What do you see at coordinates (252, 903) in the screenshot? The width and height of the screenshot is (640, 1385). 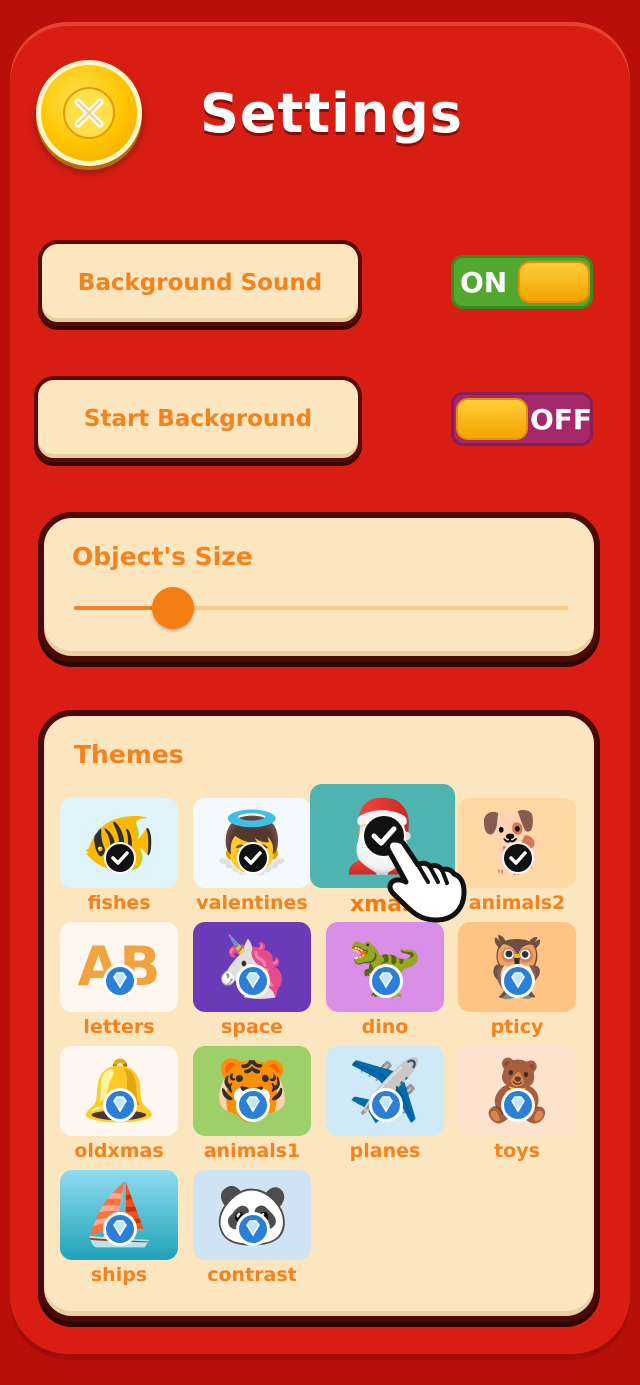 I see `theme-name: valentines` at bounding box center [252, 903].